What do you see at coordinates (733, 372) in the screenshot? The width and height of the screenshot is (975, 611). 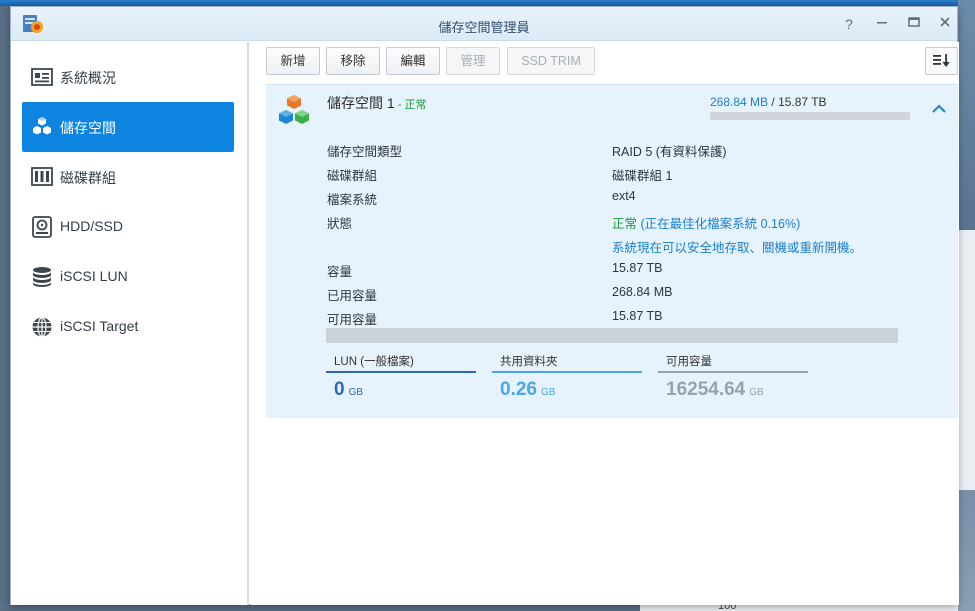 I see `stat-free-line` at bounding box center [733, 372].